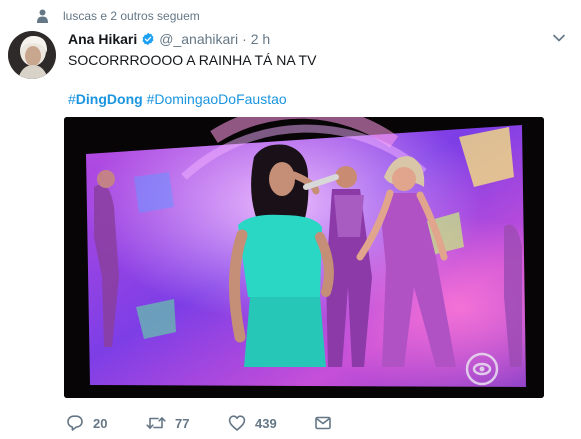 This screenshot has width=581, height=439. I want to click on reply-icon, so click(75, 423).